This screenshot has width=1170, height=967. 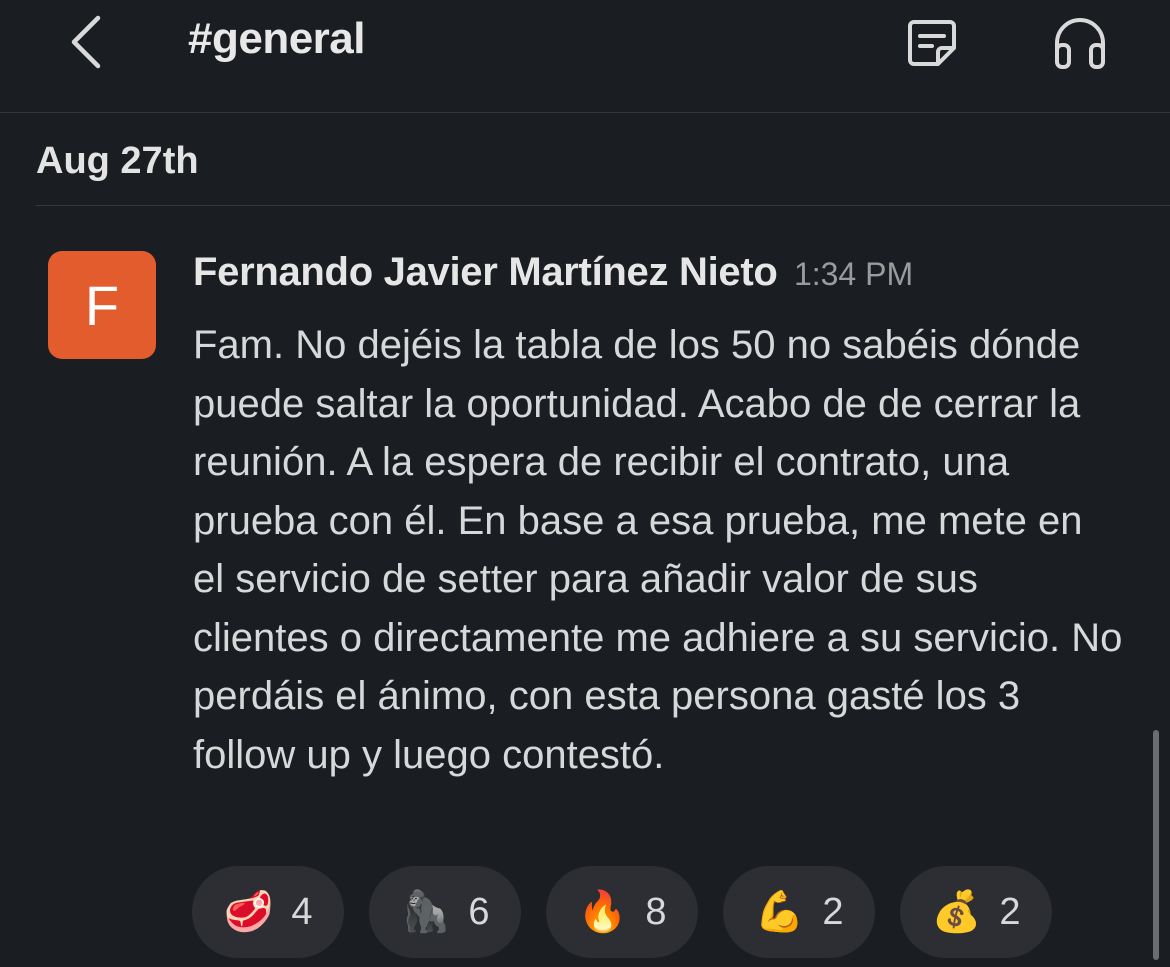 What do you see at coordinates (248, 912) in the screenshot?
I see `steak-emoji: 🥩` at bounding box center [248, 912].